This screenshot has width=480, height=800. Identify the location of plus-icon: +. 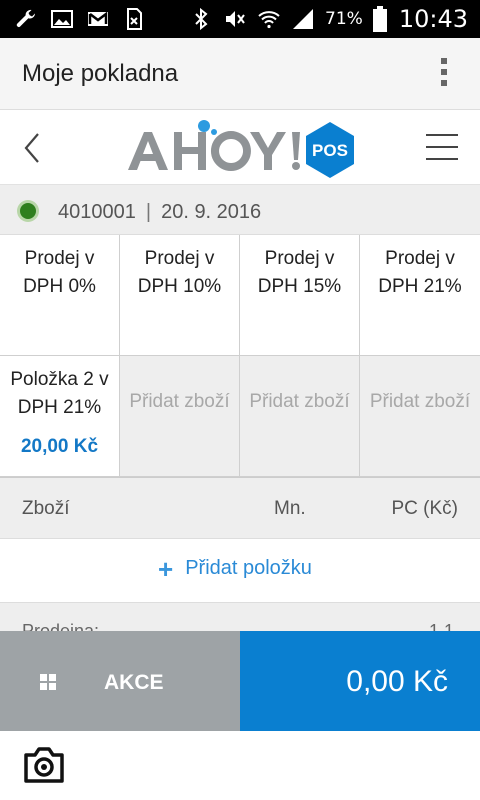
(166, 568).